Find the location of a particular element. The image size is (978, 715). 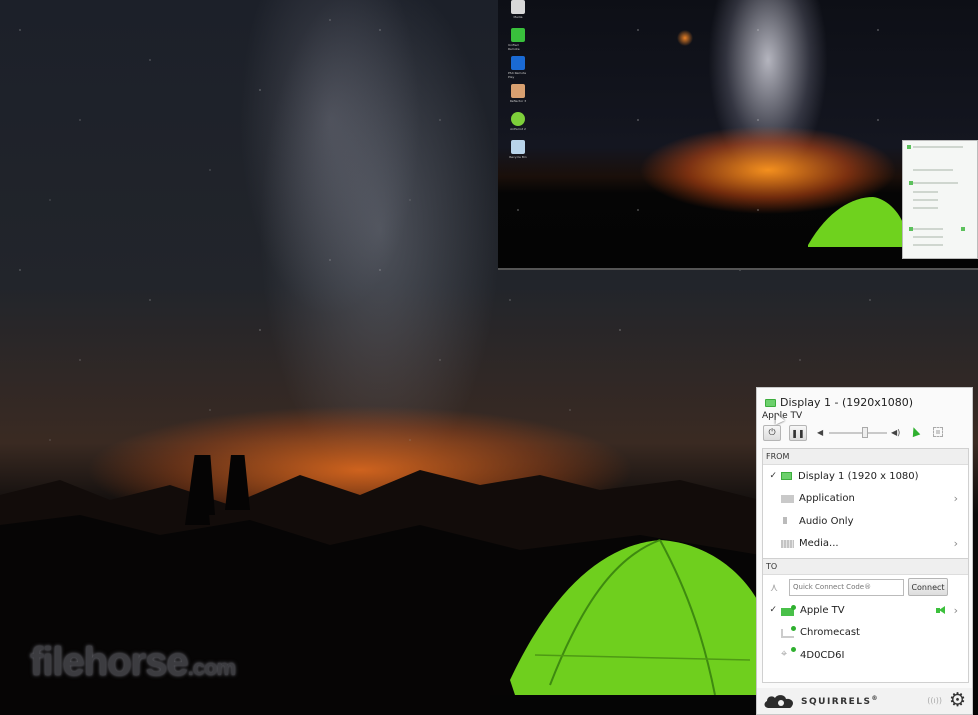

film-icon is located at coordinates (787, 543).